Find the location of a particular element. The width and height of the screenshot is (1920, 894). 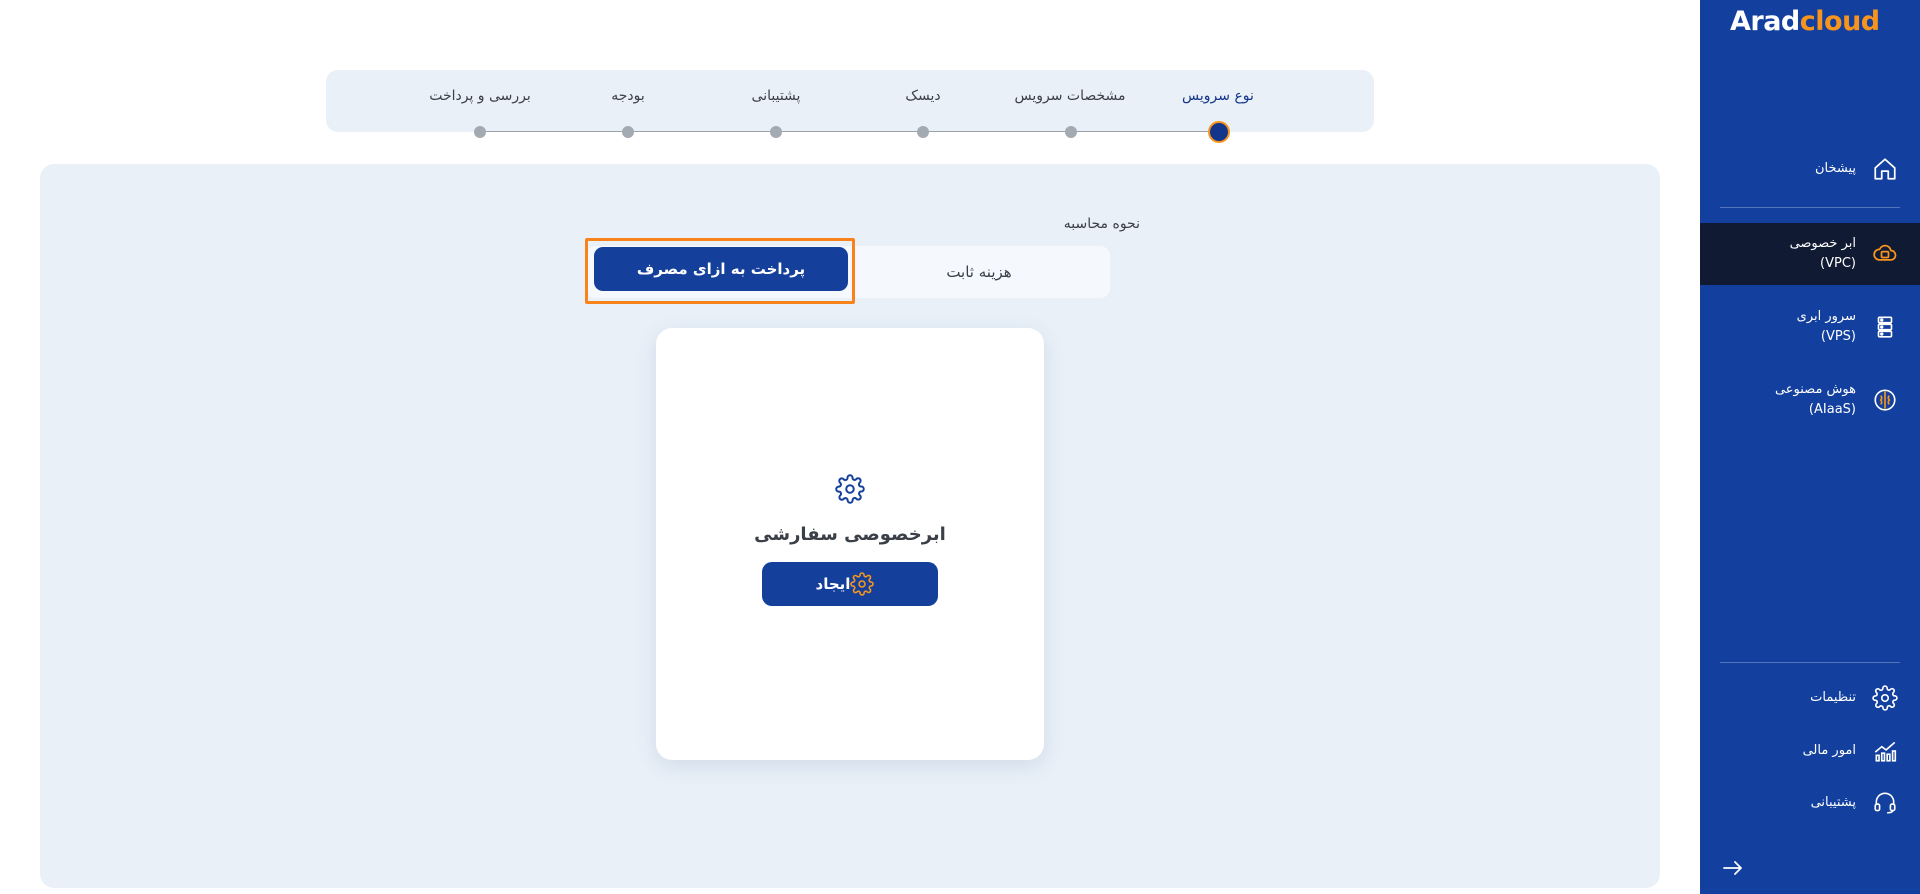

sidebar-item-vps: سرور ابری (VPS) is located at coordinates (1810, 327).